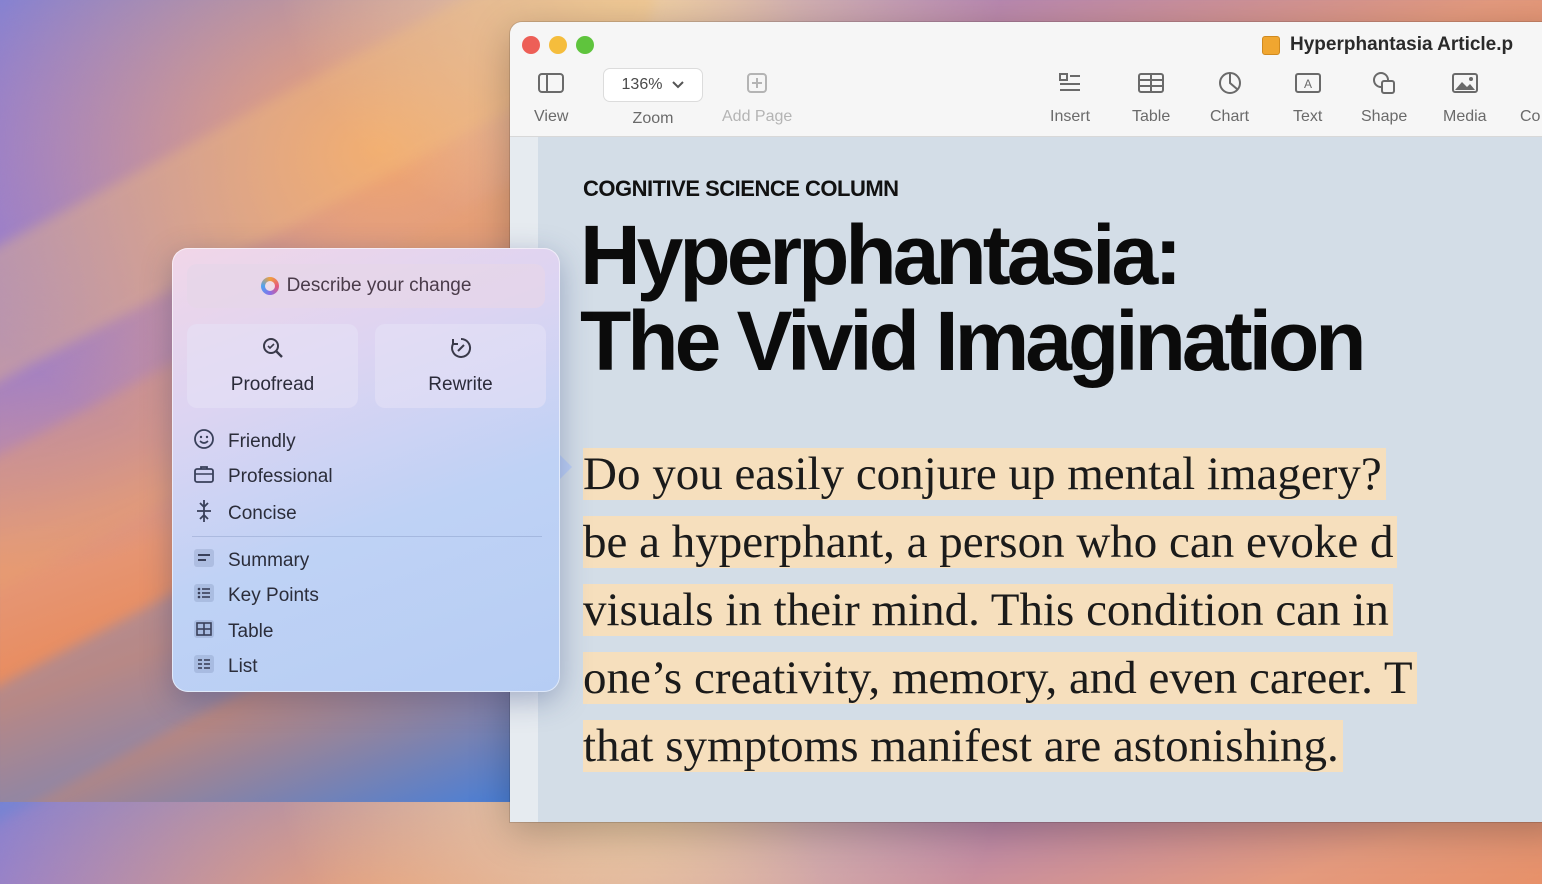 The width and height of the screenshot is (1542, 884). I want to click on zoom-control: 136% Zoom, so click(653, 98).